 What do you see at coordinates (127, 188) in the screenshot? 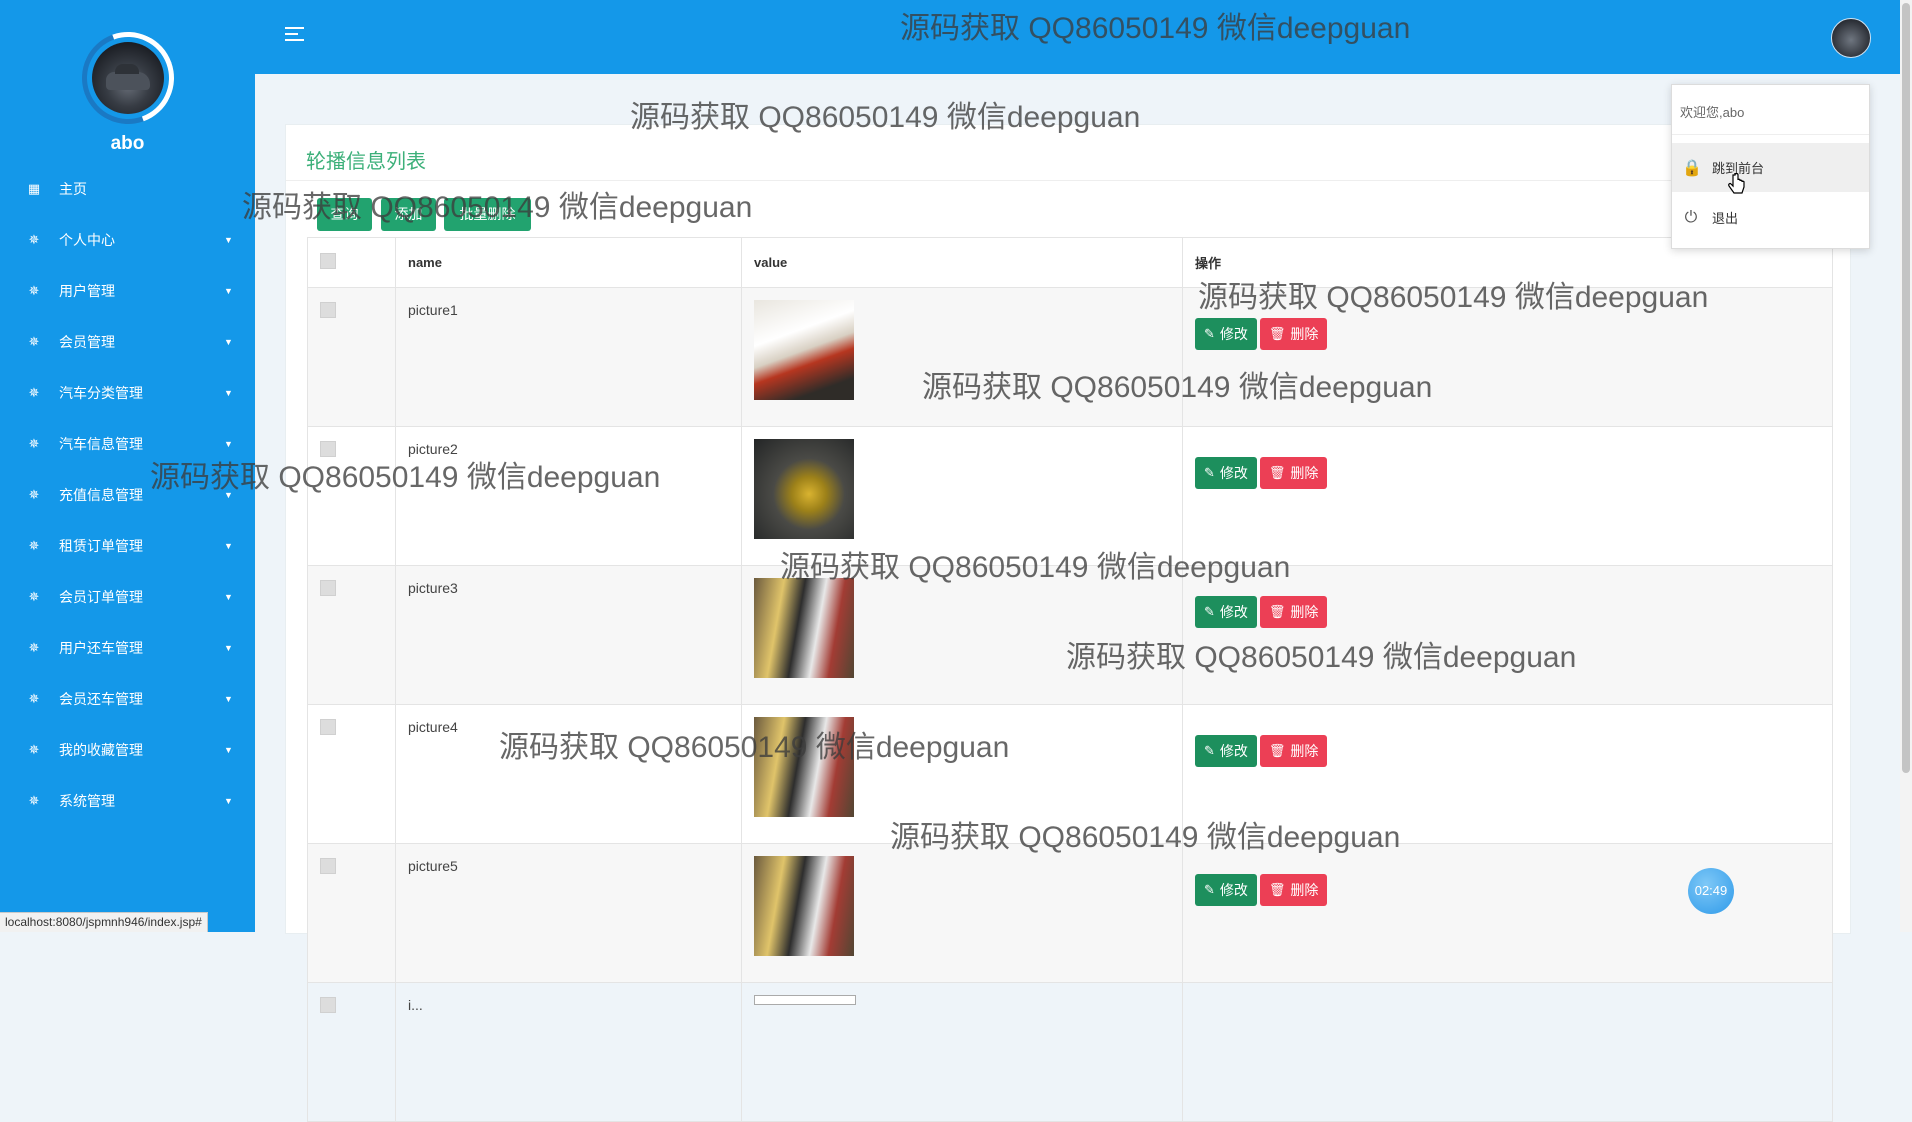
I see `sidebar-item-home: ▦ 主页` at bounding box center [127, 188].